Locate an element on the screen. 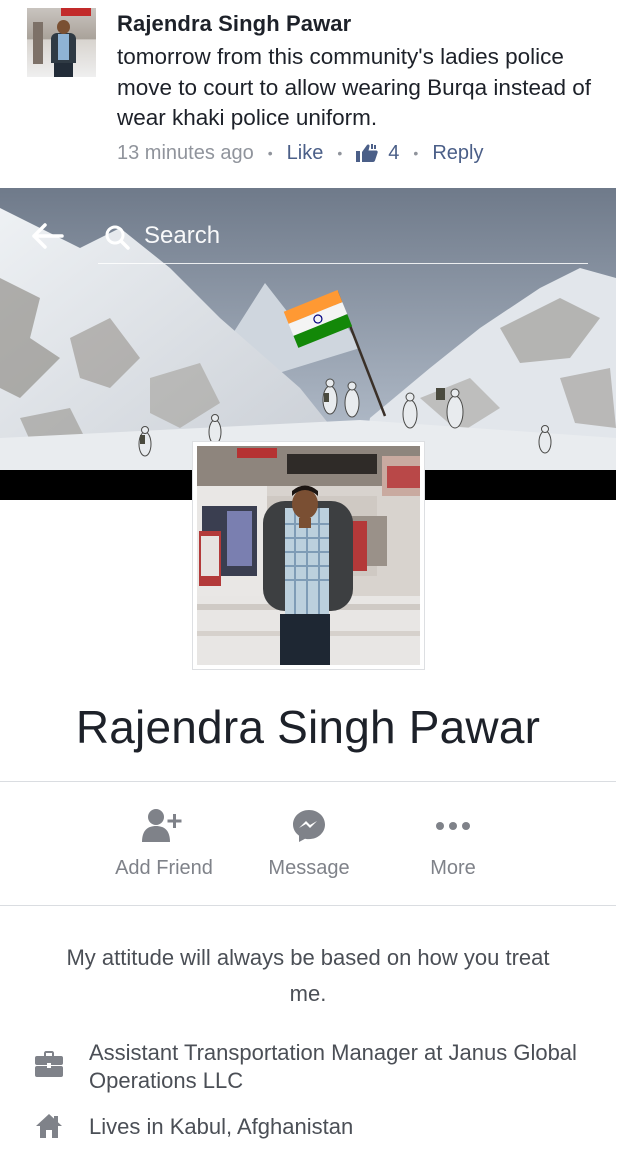 This screenshot has height=1163, width=619. profile-picture-image is located at coordinates (308, 555).